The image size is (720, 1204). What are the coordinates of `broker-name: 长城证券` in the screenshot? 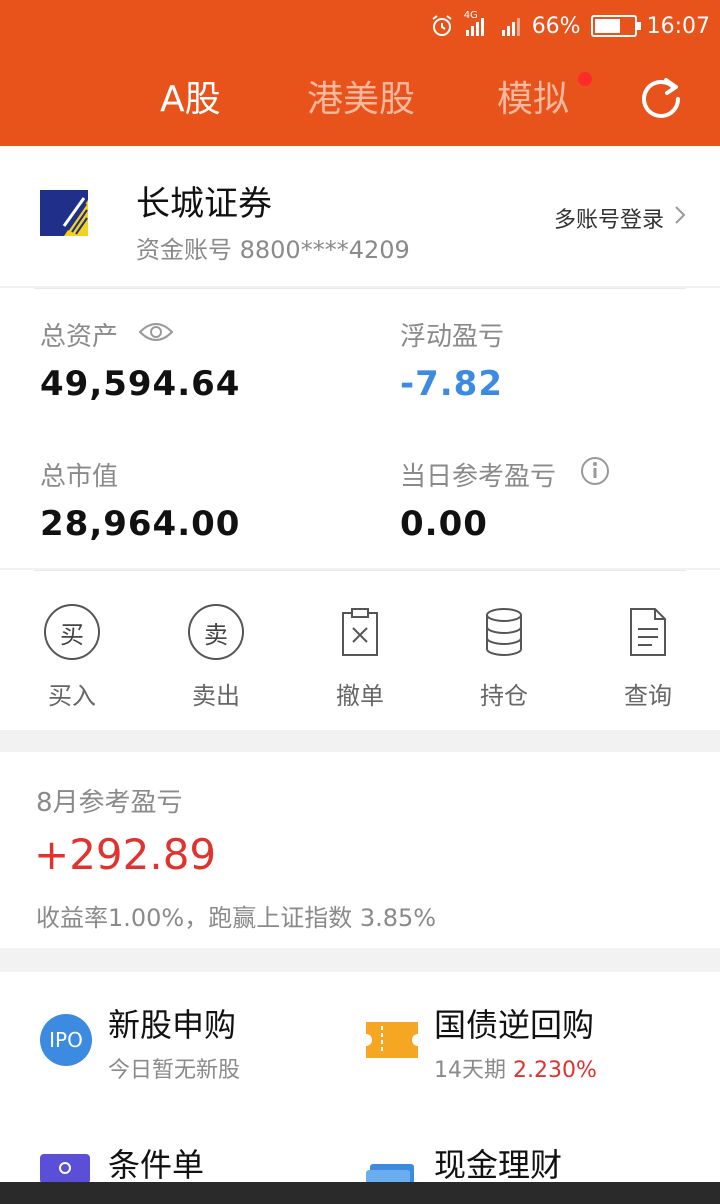 It's located at (204, 204).